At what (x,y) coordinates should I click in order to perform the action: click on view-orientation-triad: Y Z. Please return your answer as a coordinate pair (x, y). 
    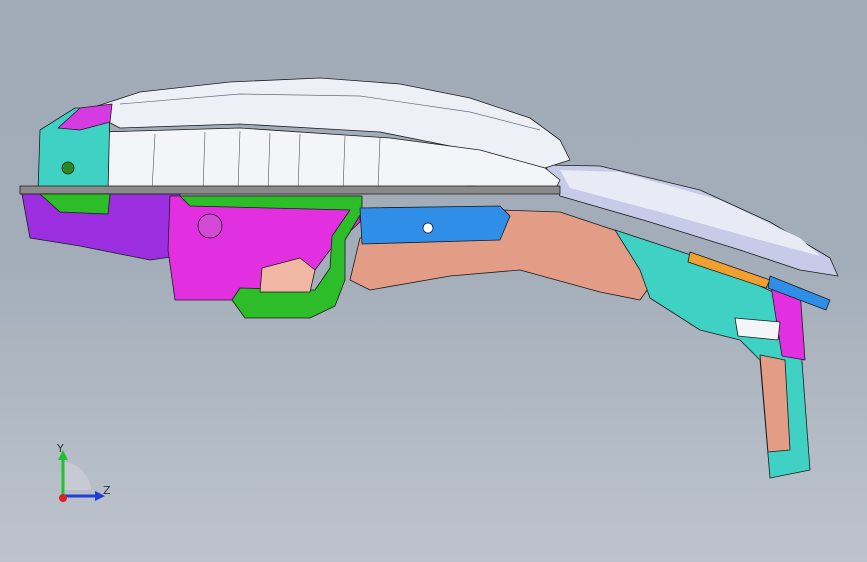
    Looking at the image, I should click on (83, 472).